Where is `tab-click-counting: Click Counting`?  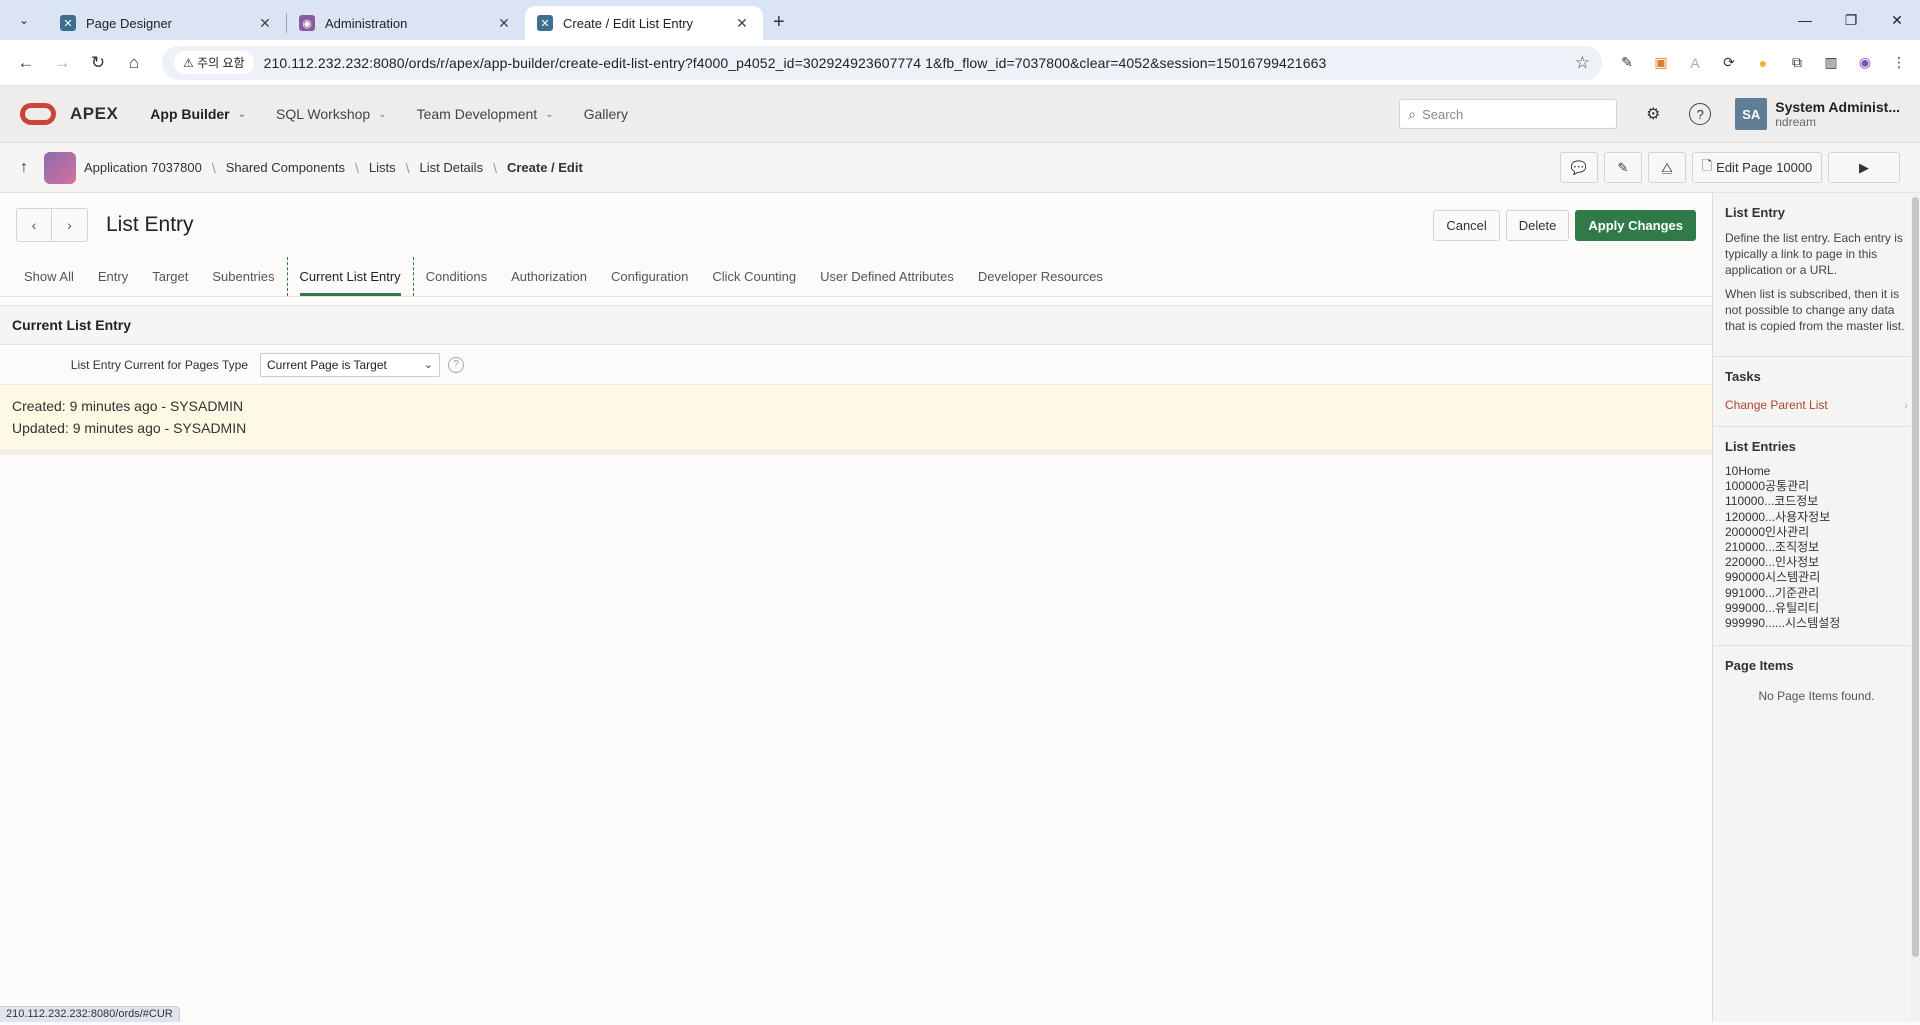 tab-click-counting: Click Counting is located at coordinates (754, 276).